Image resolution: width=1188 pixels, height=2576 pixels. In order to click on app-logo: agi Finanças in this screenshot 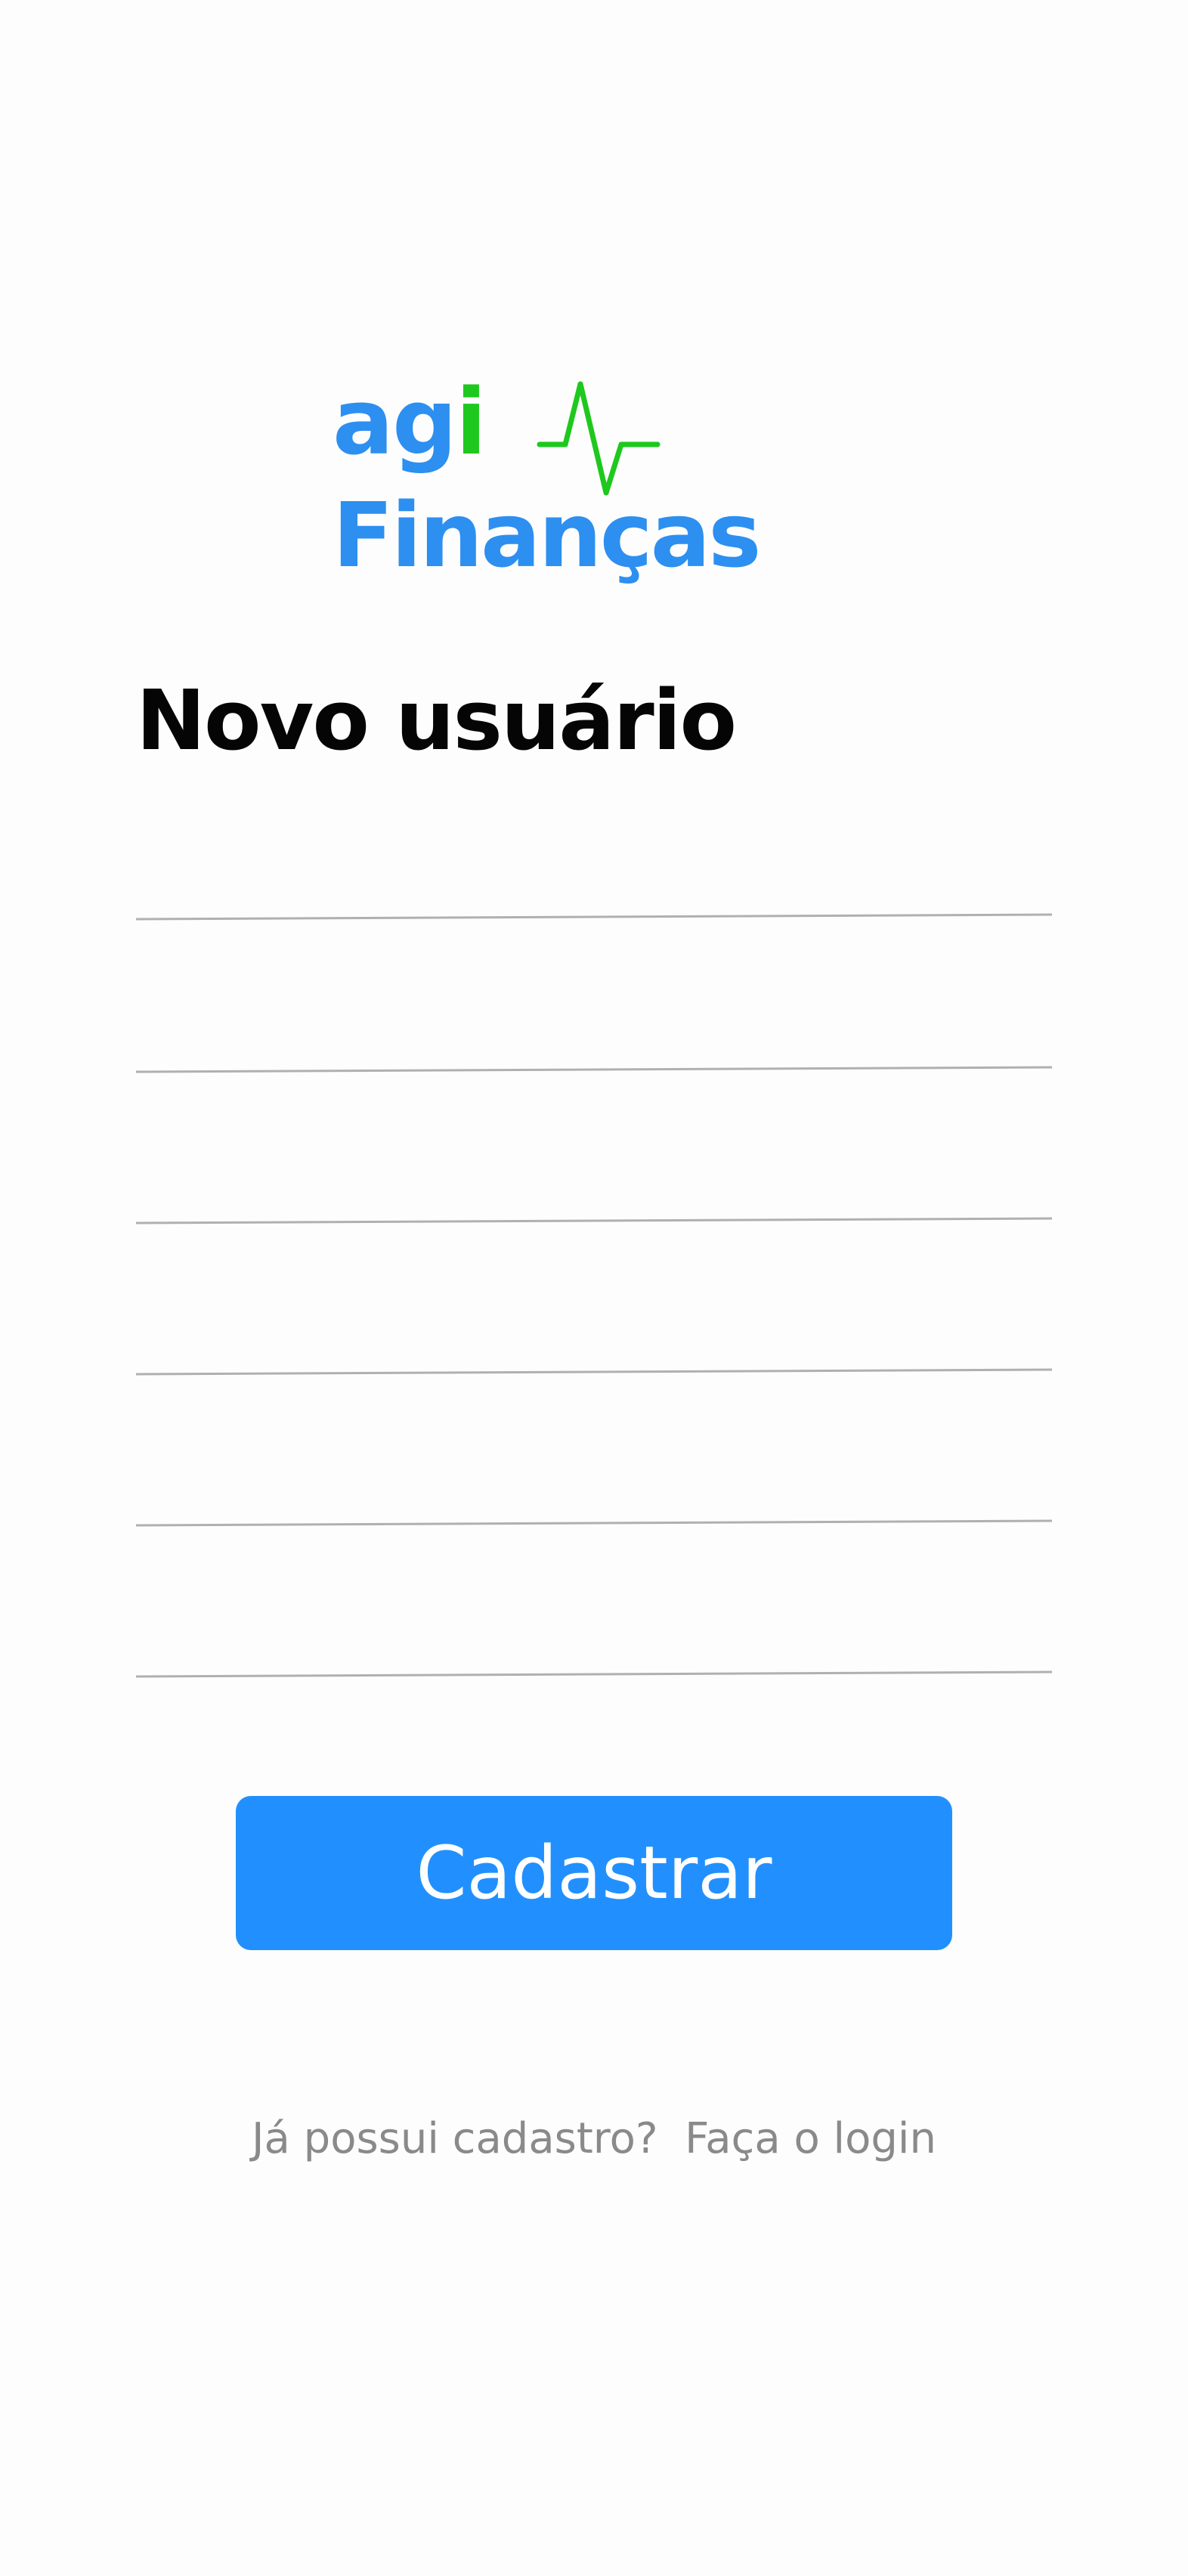, I will do `click(547, 487)`.